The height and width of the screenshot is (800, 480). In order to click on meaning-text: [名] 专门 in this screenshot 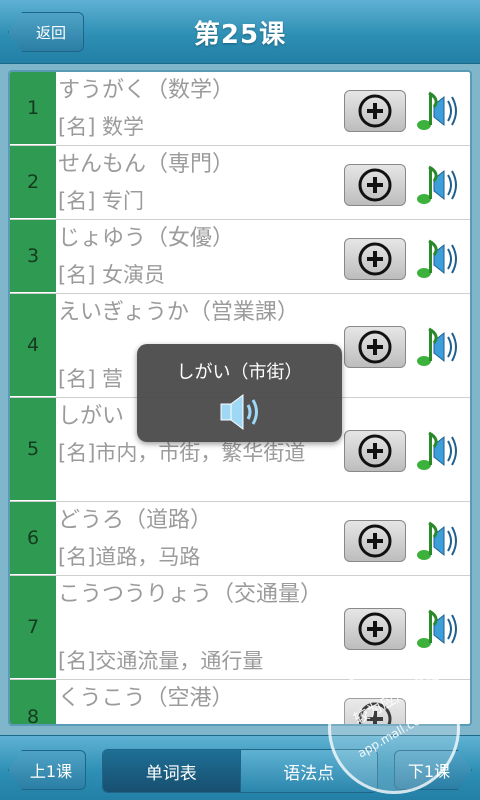, I will do `click(101, 201)`.